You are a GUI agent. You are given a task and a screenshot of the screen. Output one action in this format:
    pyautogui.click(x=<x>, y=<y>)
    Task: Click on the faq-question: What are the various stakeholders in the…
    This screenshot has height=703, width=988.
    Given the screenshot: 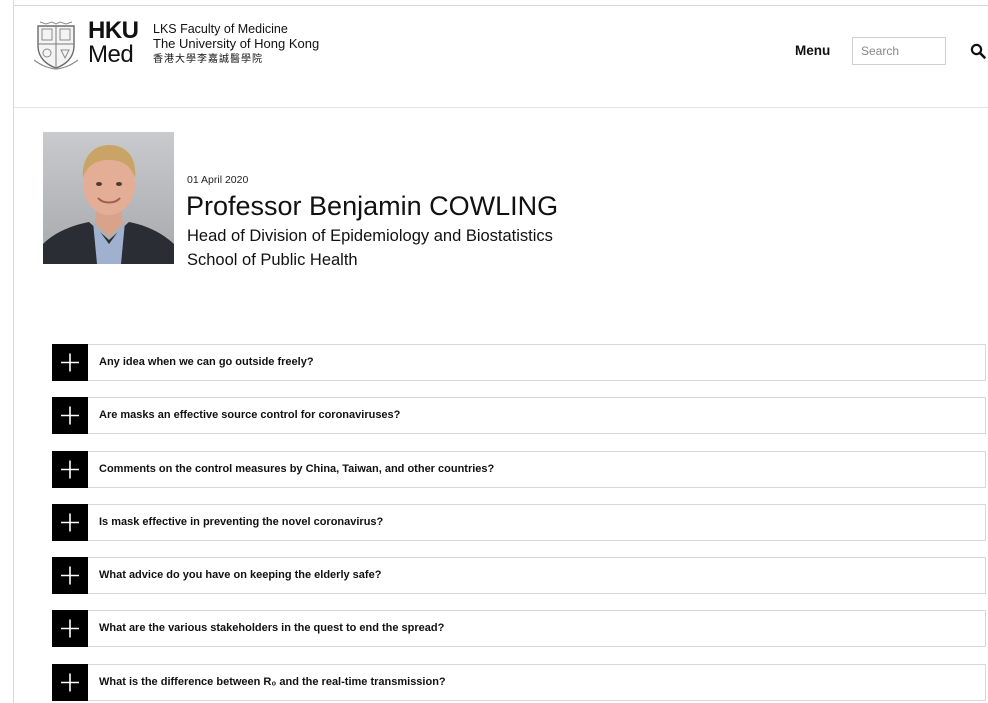 What is the action you would take?
    pyautogui.click(x=272, y=628)
    